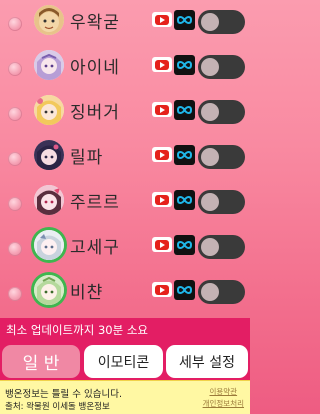  Describe the element at coordinates (125, 203) in the screenshot. I see `streamer-row-jururu: 주르르` at that location.